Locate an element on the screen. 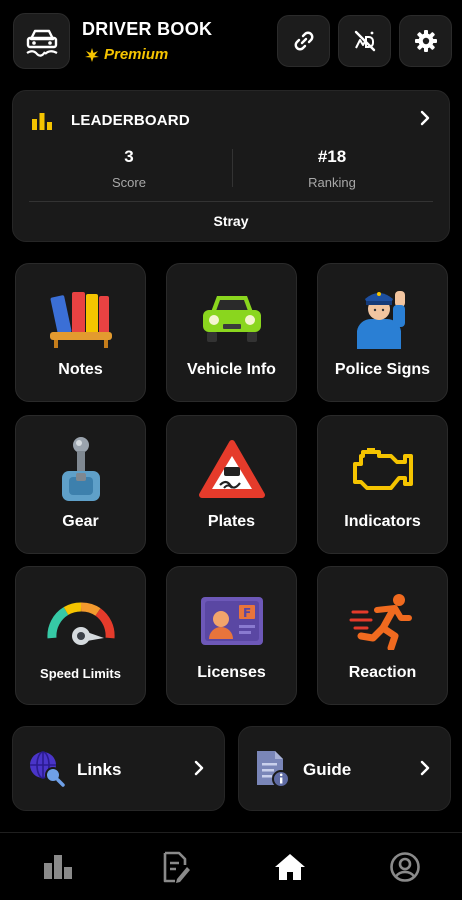 This screenshot has width=462, height=900. globe-search-icon is located at coordinates (47, 769).